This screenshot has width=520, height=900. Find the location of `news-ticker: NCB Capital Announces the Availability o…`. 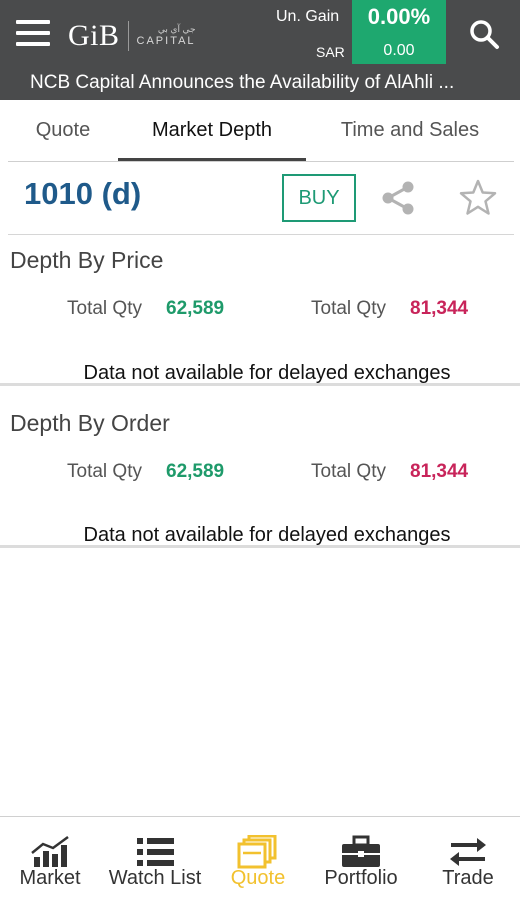

news-ticker: NCB Capital Announces the Availability o… is located at coordinates (260, 83).